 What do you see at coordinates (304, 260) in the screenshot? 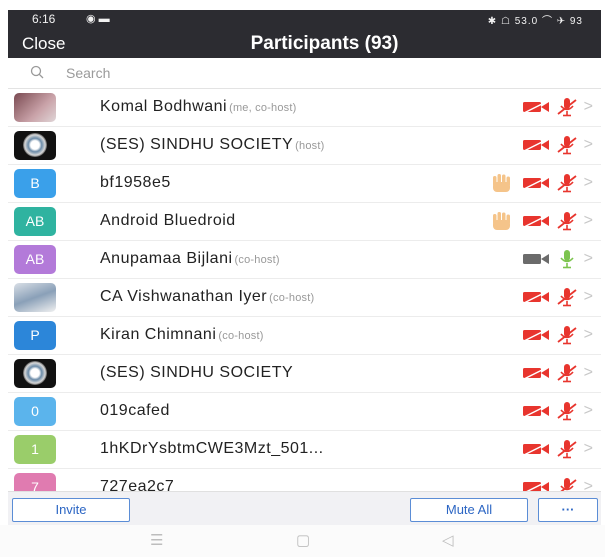
I see `participant-row: AB Anupamaa Bijlani (co-host) >` at bounding box center [304, 260].